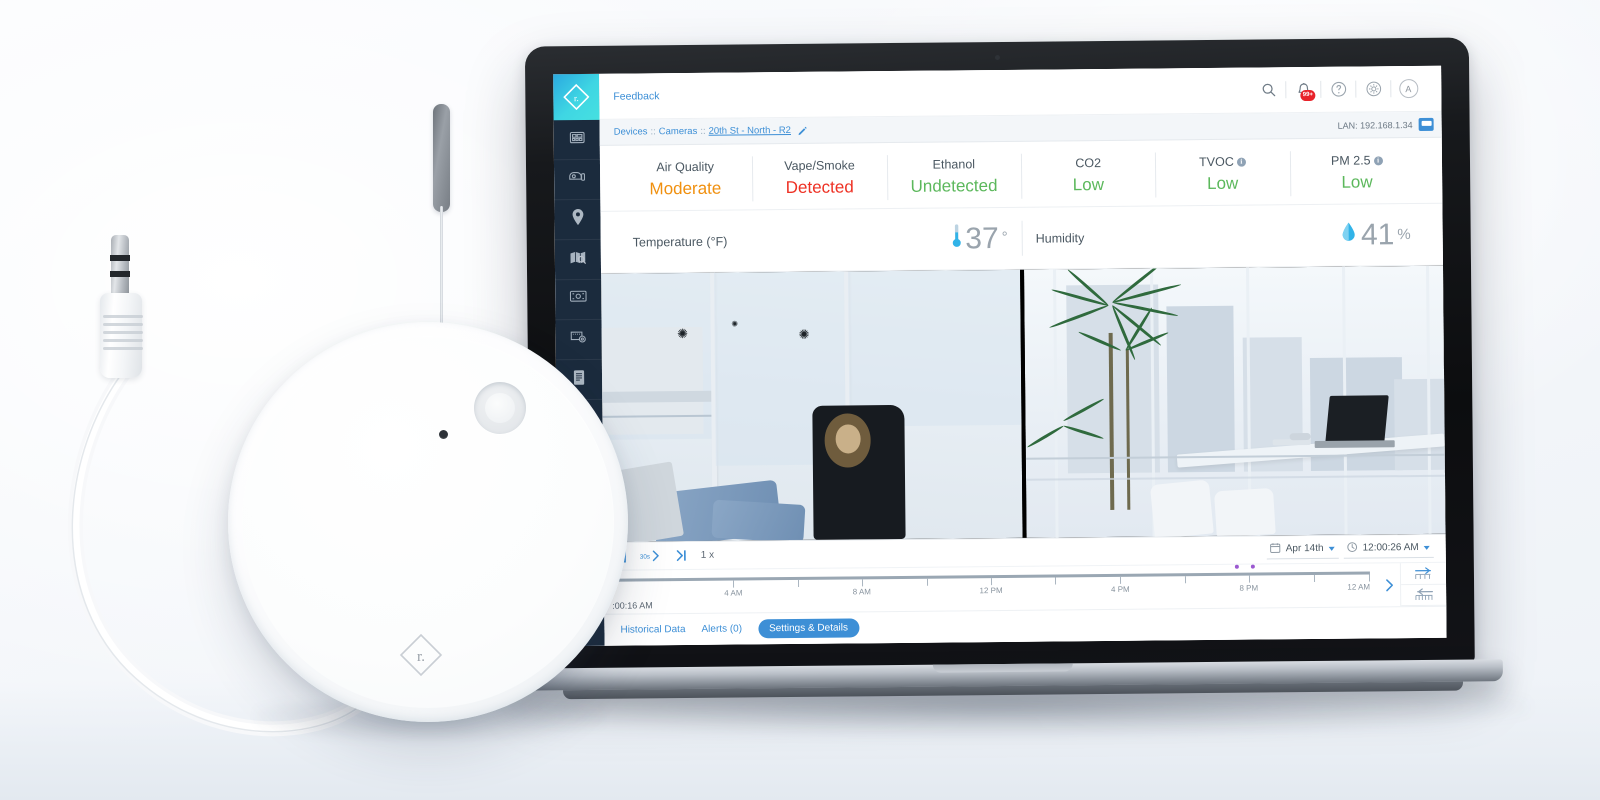 This screenshot has width=1600, height=800. I want to click on sidebar-item-video-wall, so click(578, 300).